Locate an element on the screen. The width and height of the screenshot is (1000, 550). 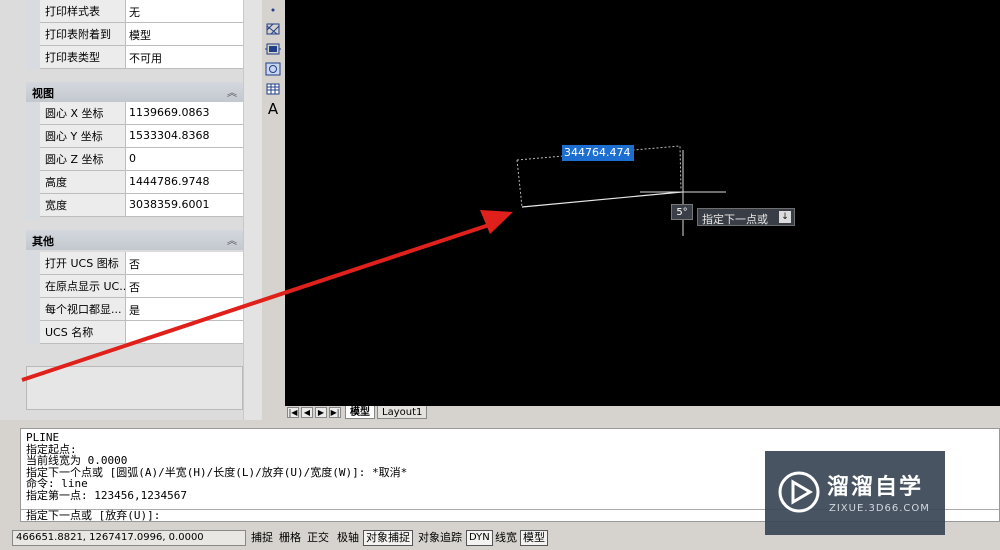
watermark: 溜溜自学 ZIXUE.3D66.COM is located at coordinates (855, 493).